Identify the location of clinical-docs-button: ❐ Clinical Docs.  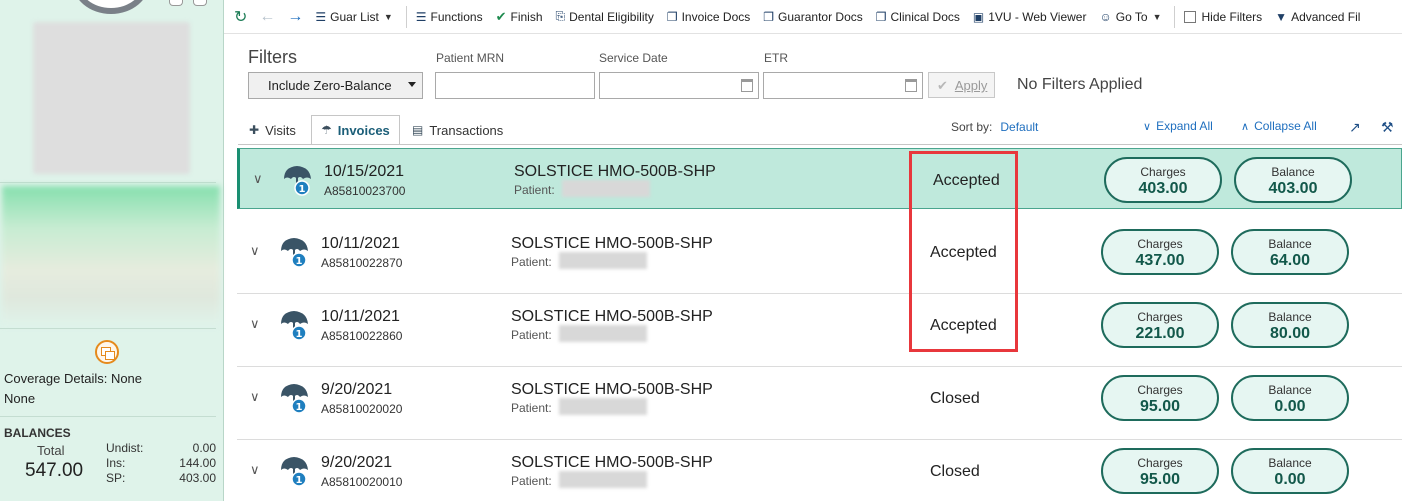
(918, 17).